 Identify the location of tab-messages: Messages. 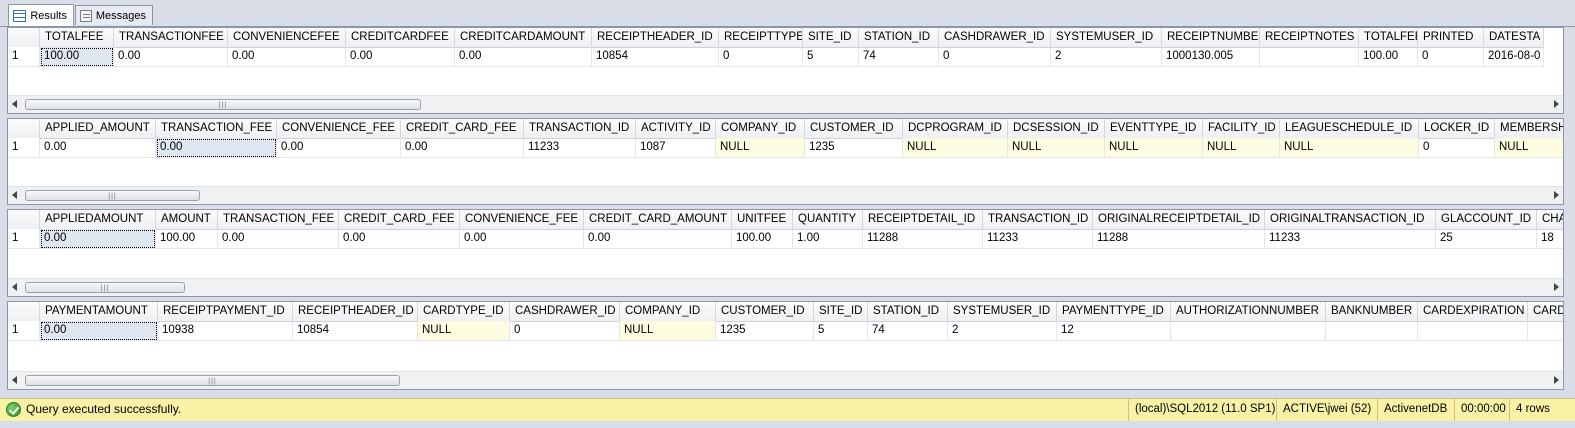
(114, 15).